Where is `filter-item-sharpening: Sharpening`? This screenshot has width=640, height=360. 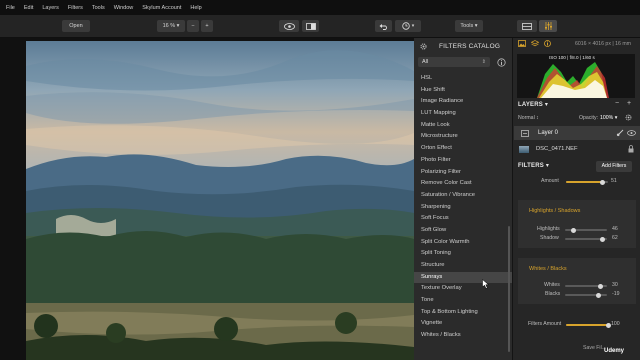
filter-item-sharpening: Sharpening is located at coordinates (463, 208).